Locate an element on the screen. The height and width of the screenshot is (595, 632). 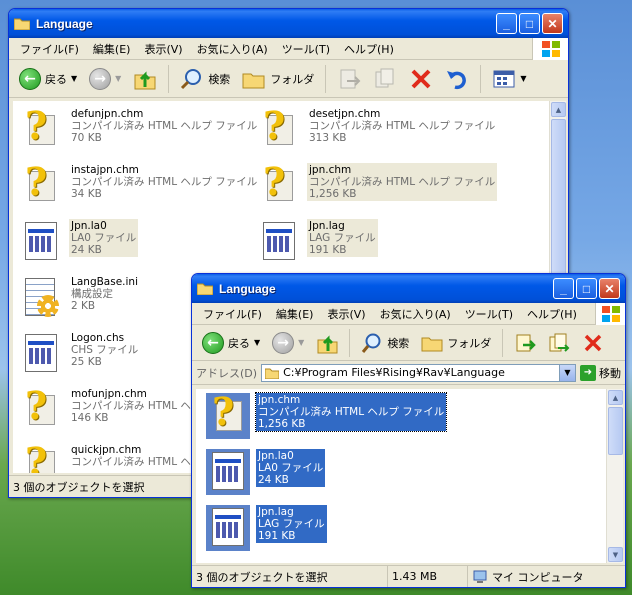
back-label: 戻る is located at coordinates (239, 343).